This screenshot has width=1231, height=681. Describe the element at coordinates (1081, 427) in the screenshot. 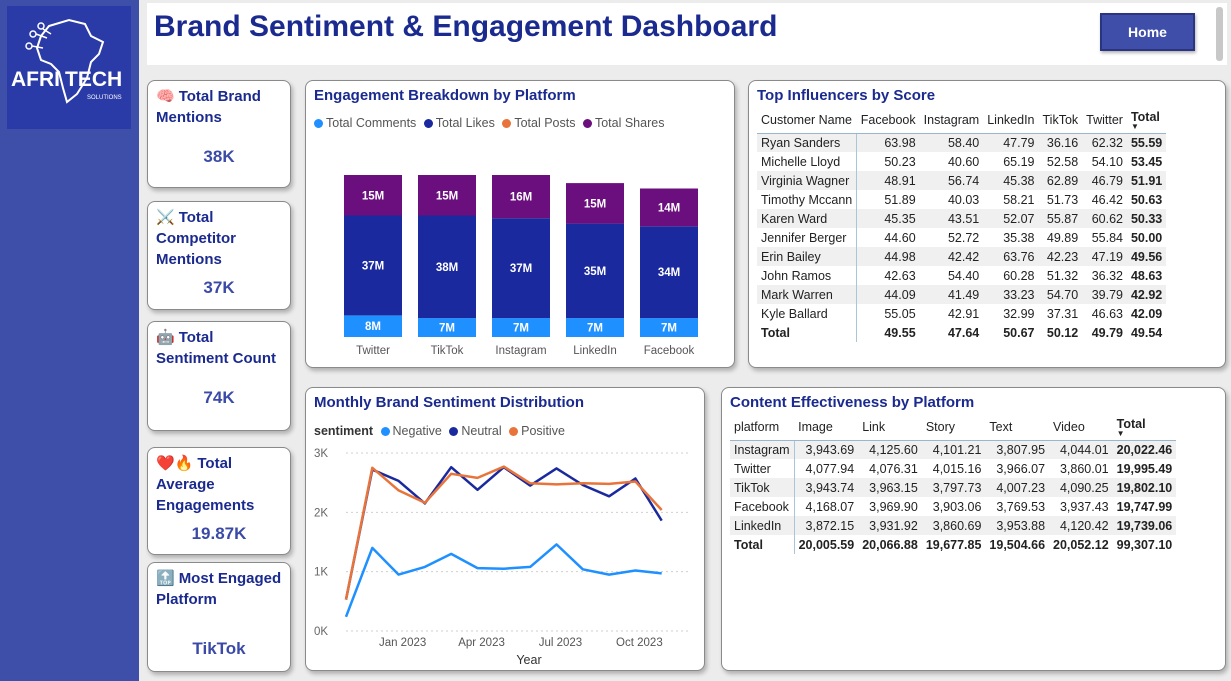

I see `column-header: Video` at that location.